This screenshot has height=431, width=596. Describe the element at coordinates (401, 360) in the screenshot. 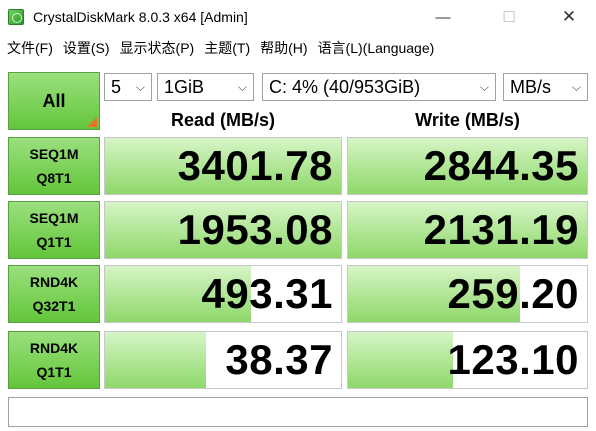

I see `write-result-bar` at that location.